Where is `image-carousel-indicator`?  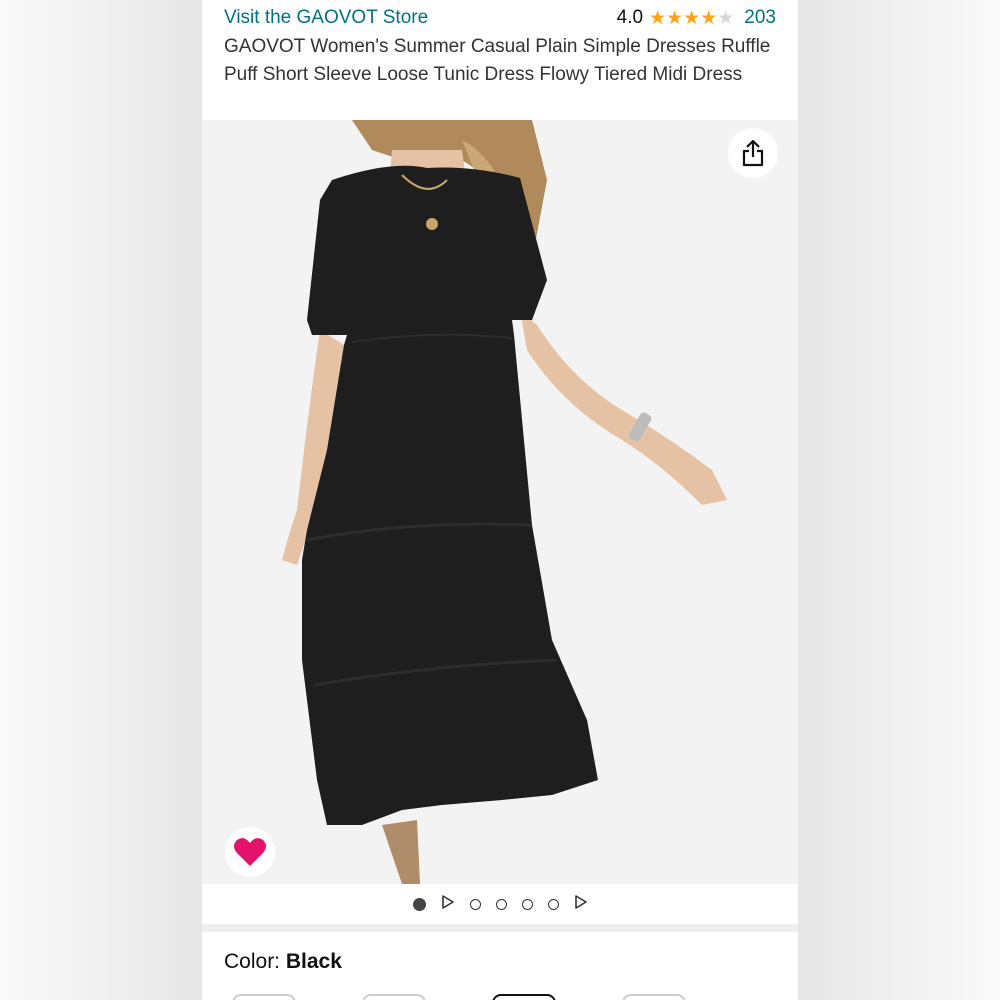
image-carousel-indicator is located at coordinates (500, 904).